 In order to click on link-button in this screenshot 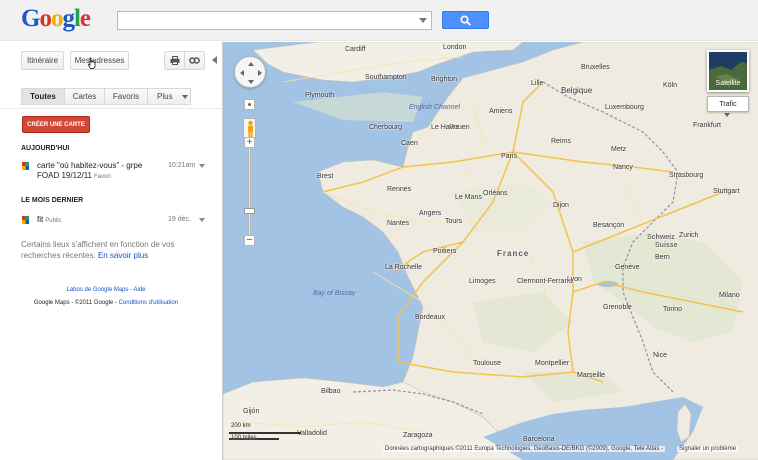, I will do `click(194, 60)`.